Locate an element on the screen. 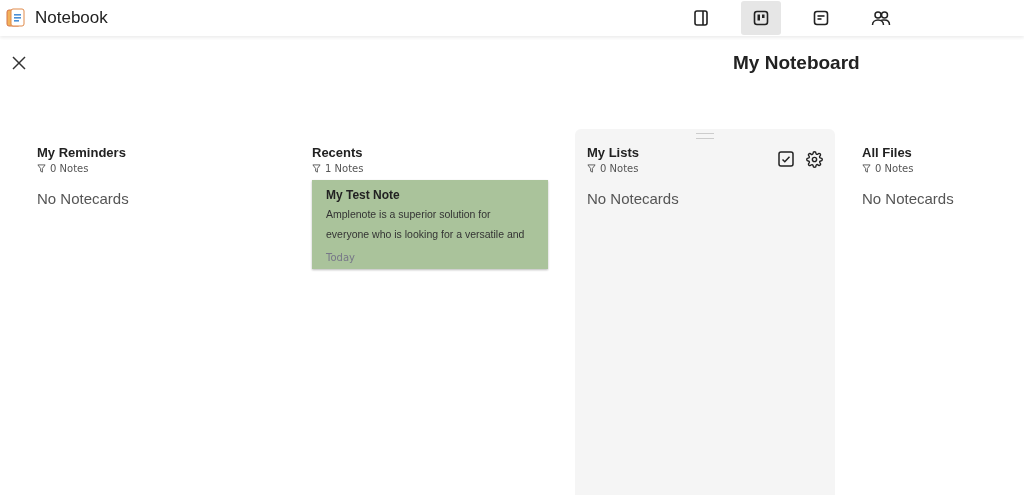 This screenshot has height=495, width=1024. board-title: My Noteboard is located at coordinates (796, 63).